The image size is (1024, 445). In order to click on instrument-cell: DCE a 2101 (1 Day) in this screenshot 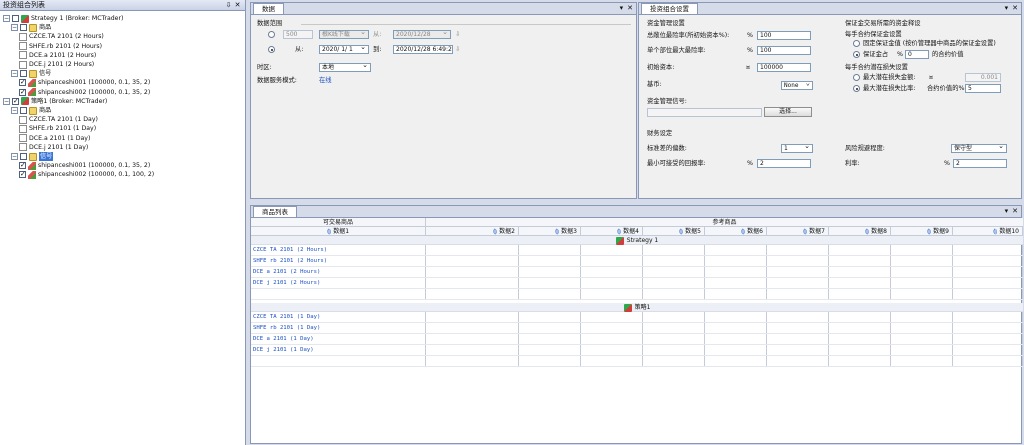, I will do `click(338, 339)`.